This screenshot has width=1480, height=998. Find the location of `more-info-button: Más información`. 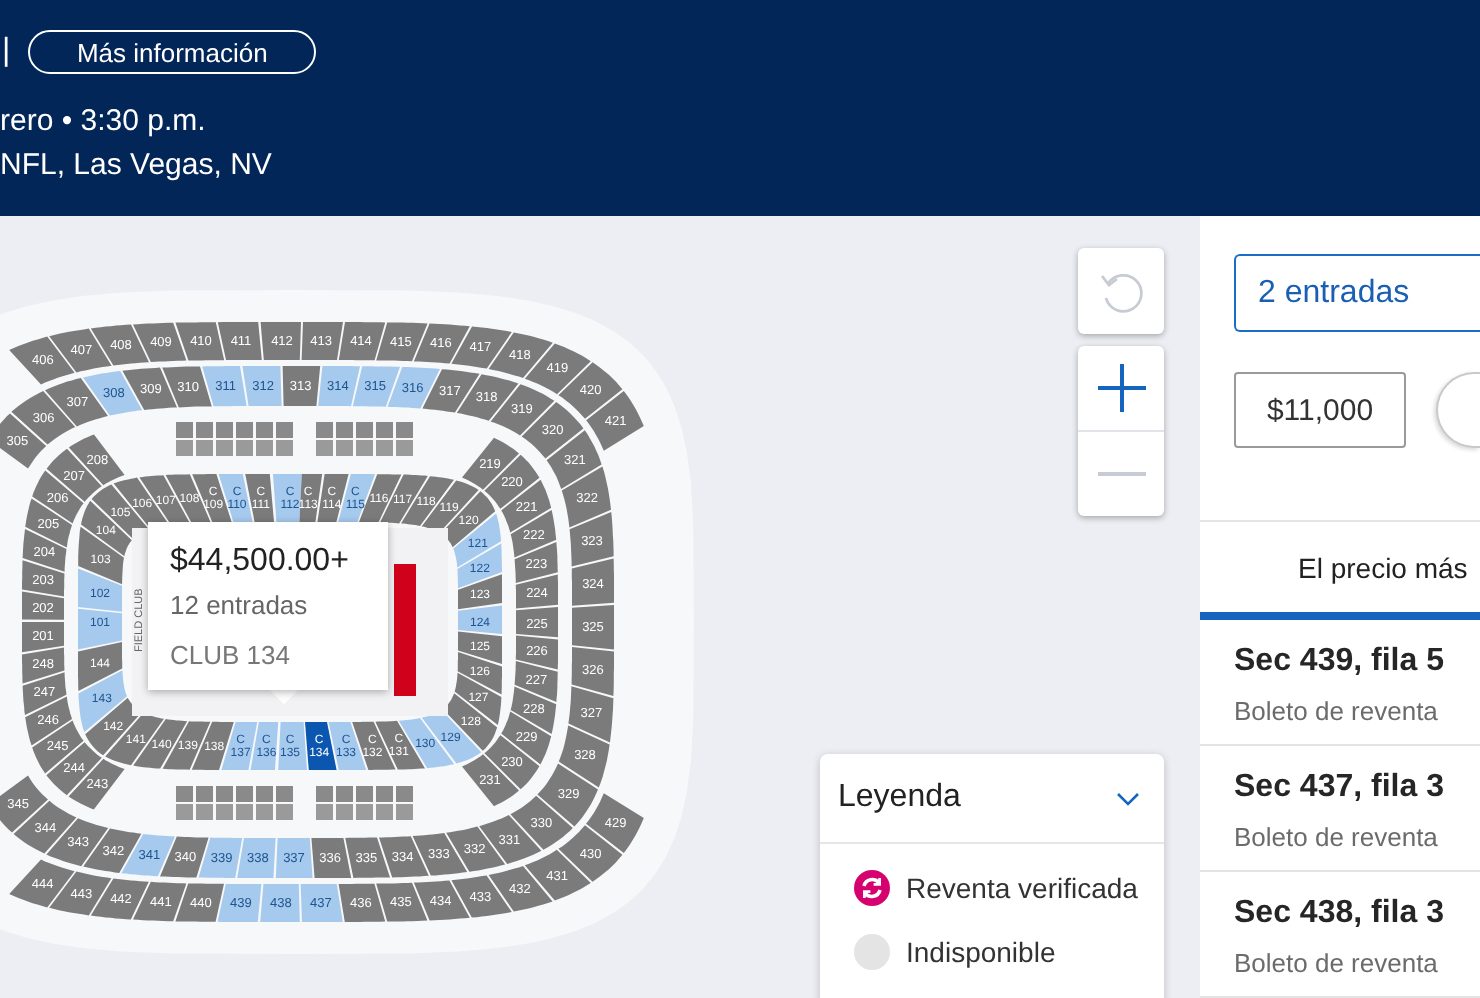

more-info-button: Más información is located at coordinates (172, 52).